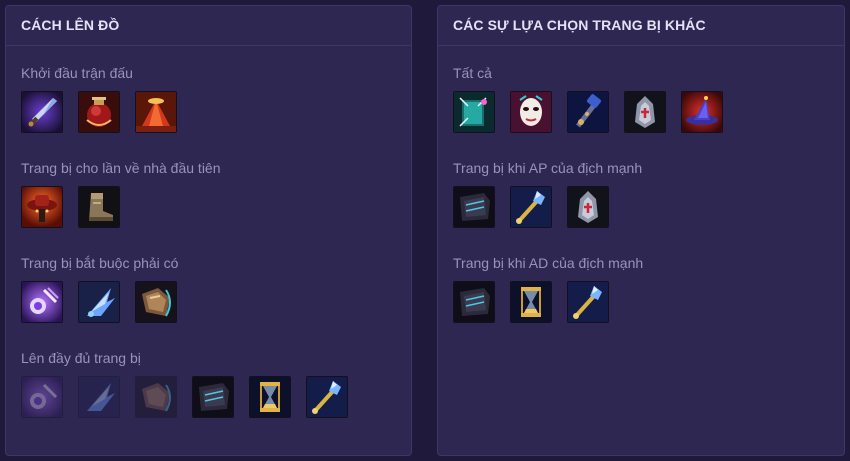 Image resolution: width=850 pixels, height=461 pixels. I want to click on section-title: Trang bị cho lần về nhà đầu tiên, so click(121, 168).